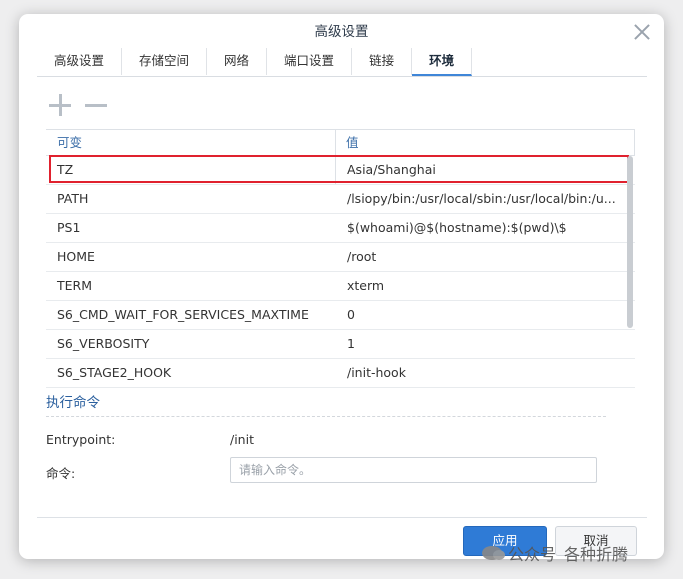 The image size is (683, 579). I want to click on watermark: 公众号 各种折腾, so click(555, 553).